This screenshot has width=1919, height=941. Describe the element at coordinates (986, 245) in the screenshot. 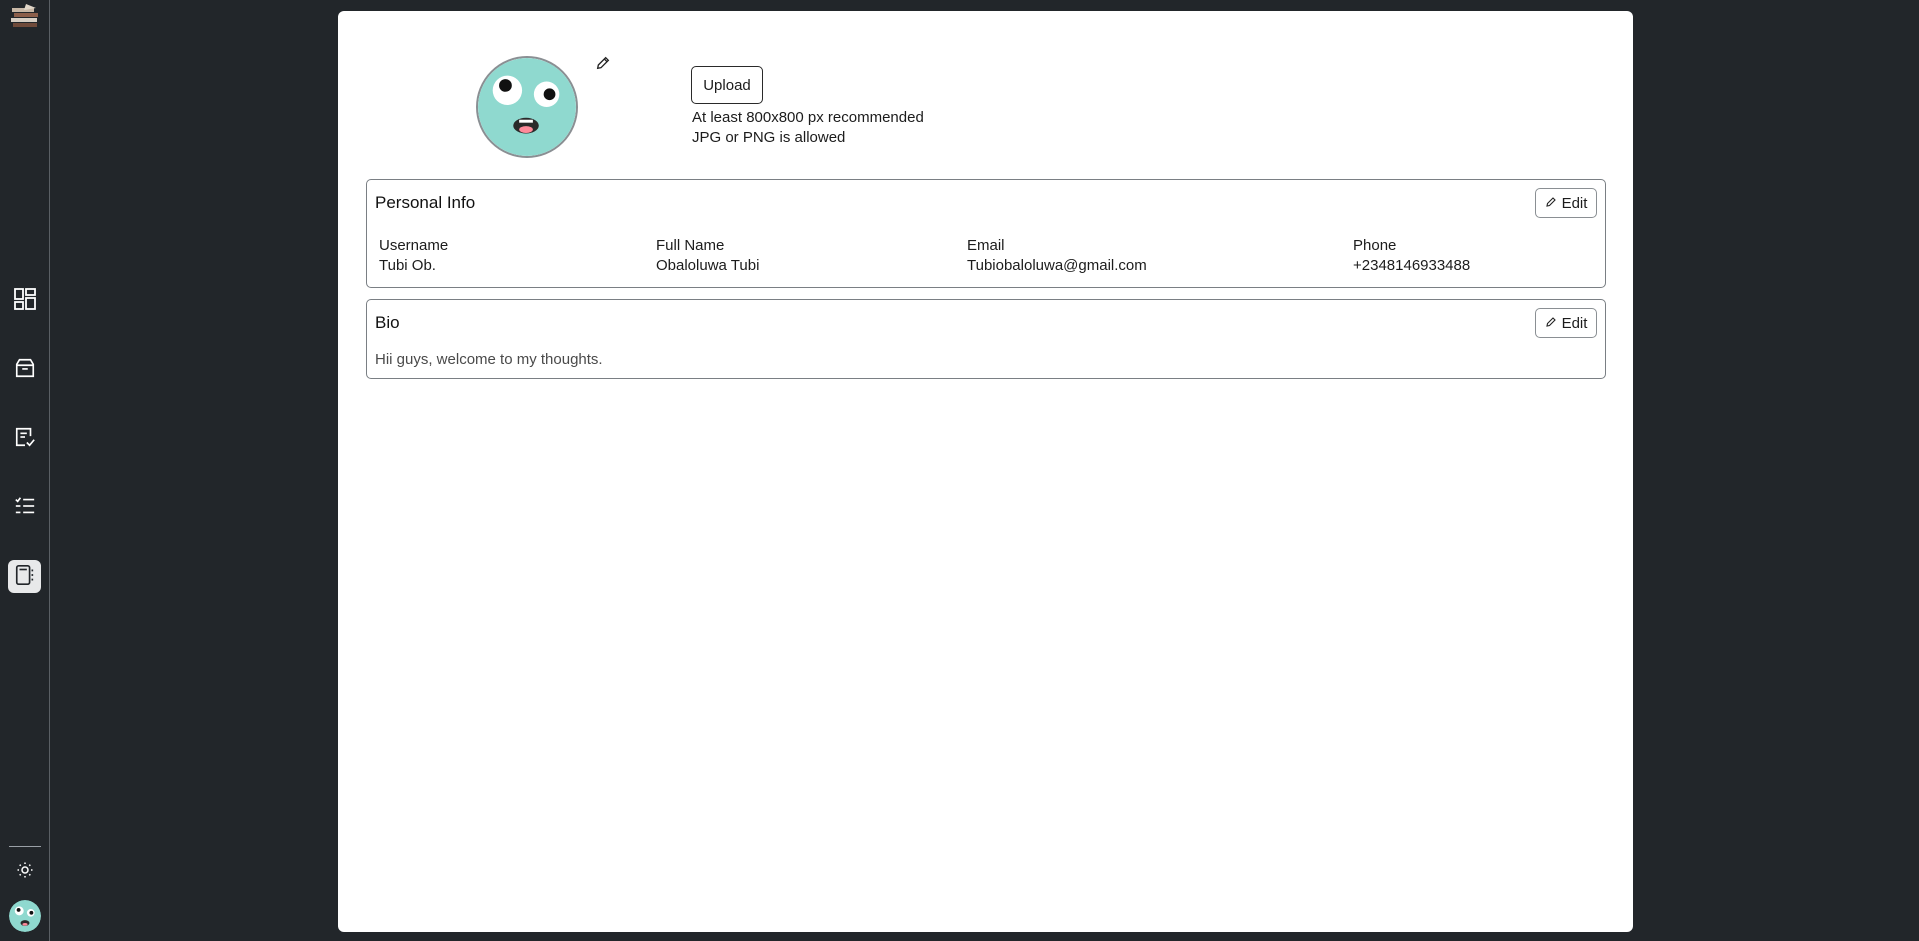

I see `field-label: Email` at that location.